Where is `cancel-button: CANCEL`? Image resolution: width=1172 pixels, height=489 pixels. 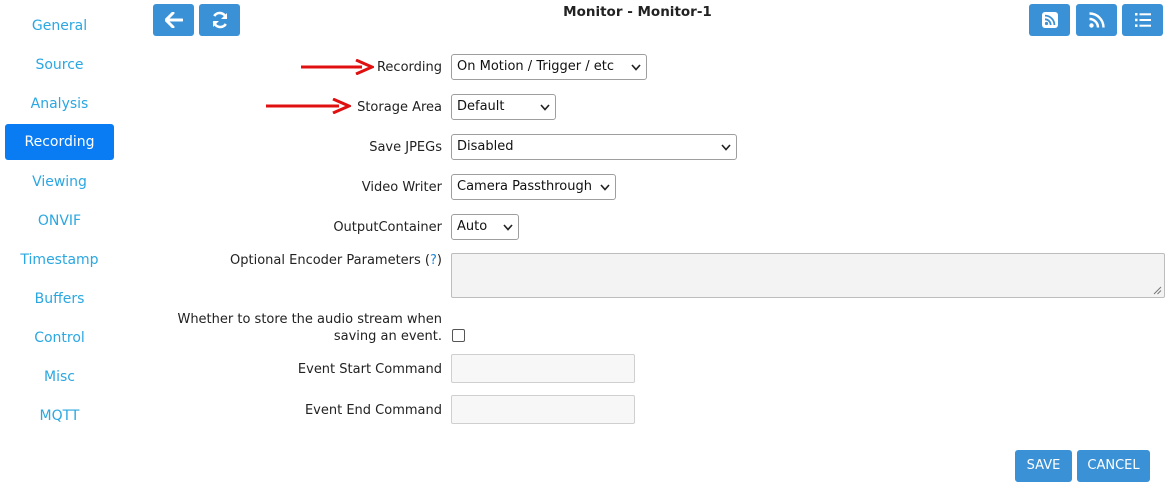
cancel-button: CANCEL is located at coordinates (1113, 466).